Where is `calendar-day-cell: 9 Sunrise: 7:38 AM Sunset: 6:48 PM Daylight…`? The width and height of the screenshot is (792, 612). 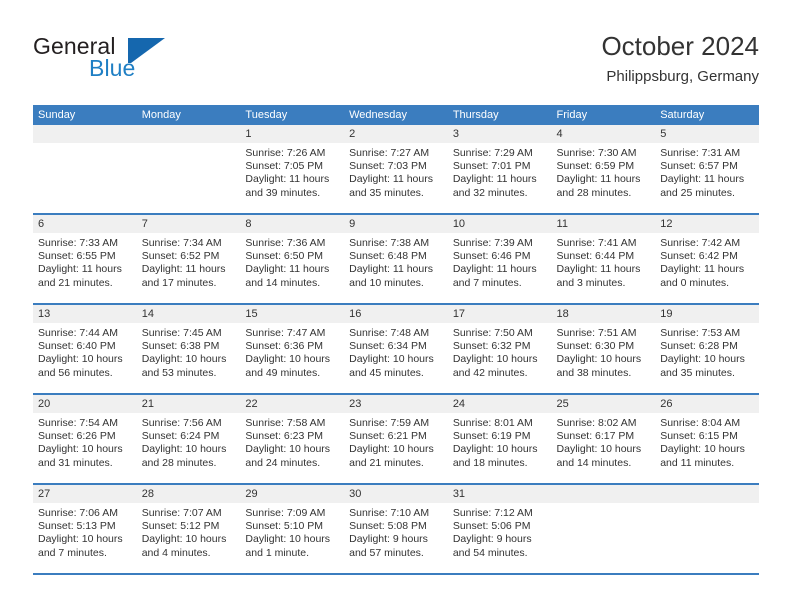 calendar-day-cell: 9 Sunrise: 7:38 AM Sunset: 6:48 PM Daylight… is located at coordinates (396, 259).